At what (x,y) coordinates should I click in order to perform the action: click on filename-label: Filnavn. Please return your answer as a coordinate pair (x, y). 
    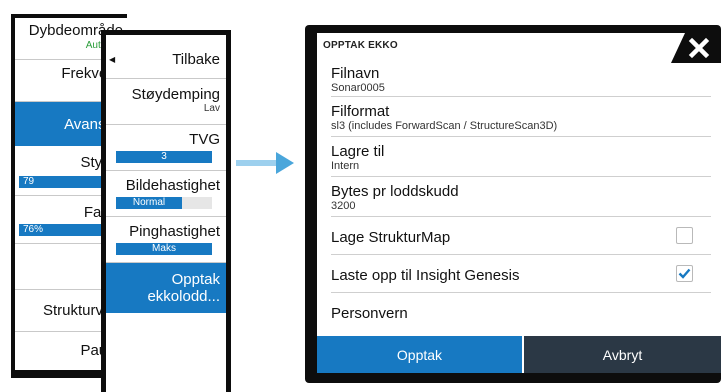
    Looking at the image, I should click on (355, 73).